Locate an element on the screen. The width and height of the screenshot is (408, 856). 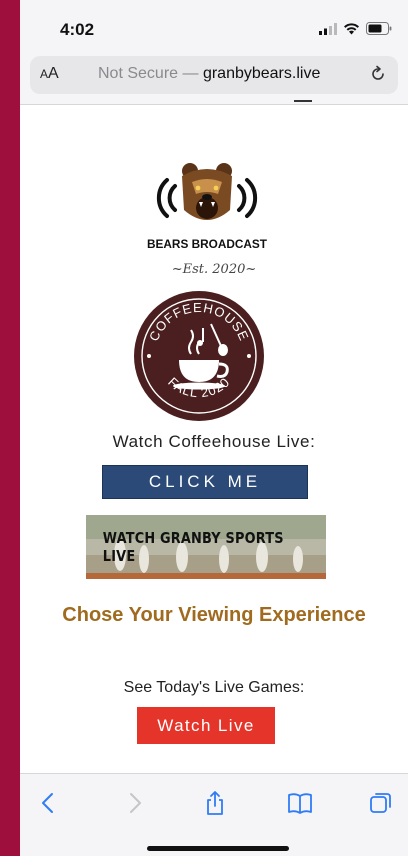
chevron-right-icon is located at coordinates (134, 803).